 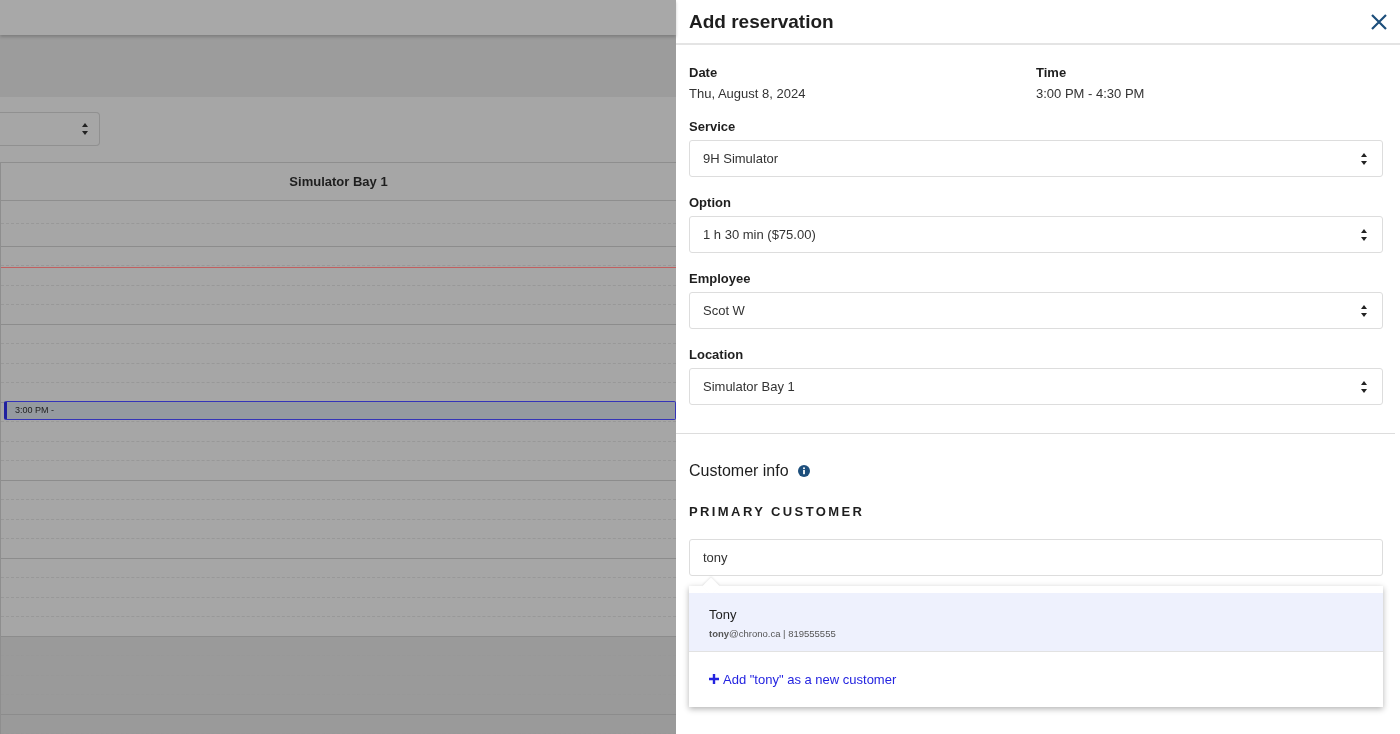 I want to click on select-field: 9H Simulator, so click(x=1036, y=158).